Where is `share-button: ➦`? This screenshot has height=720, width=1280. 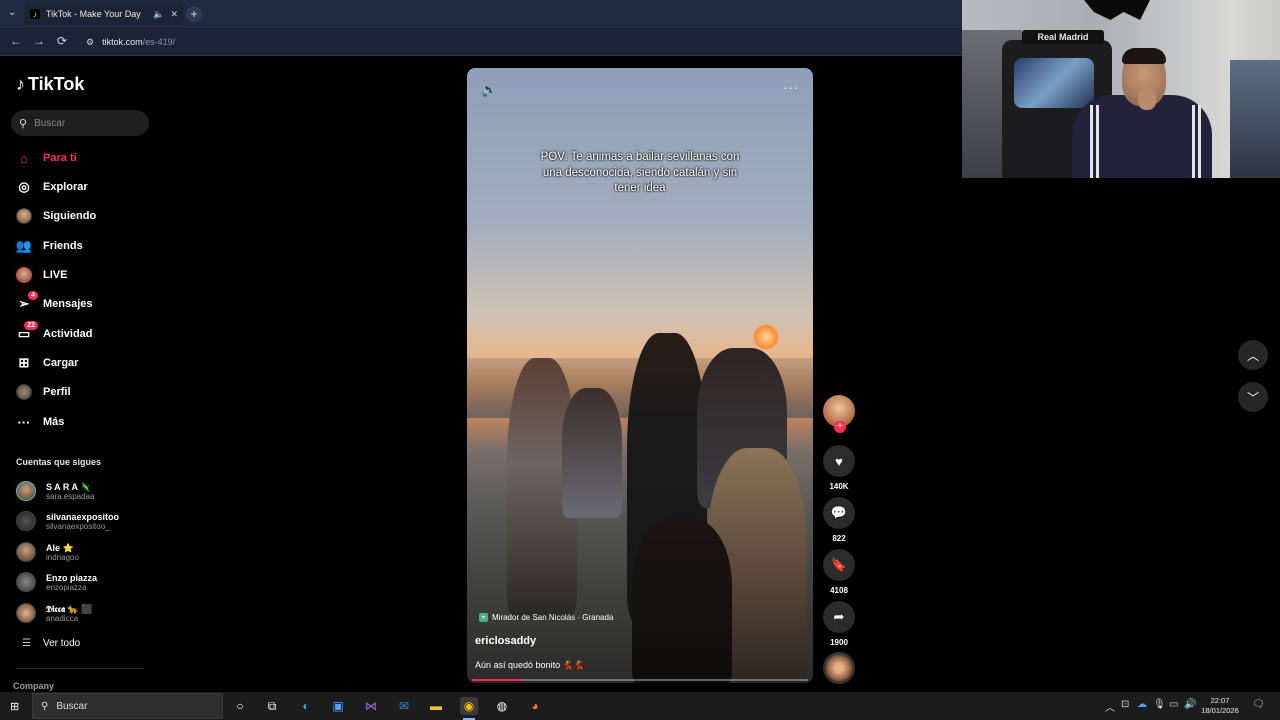 share-button: ➦ is located at coordinates (839, 617).